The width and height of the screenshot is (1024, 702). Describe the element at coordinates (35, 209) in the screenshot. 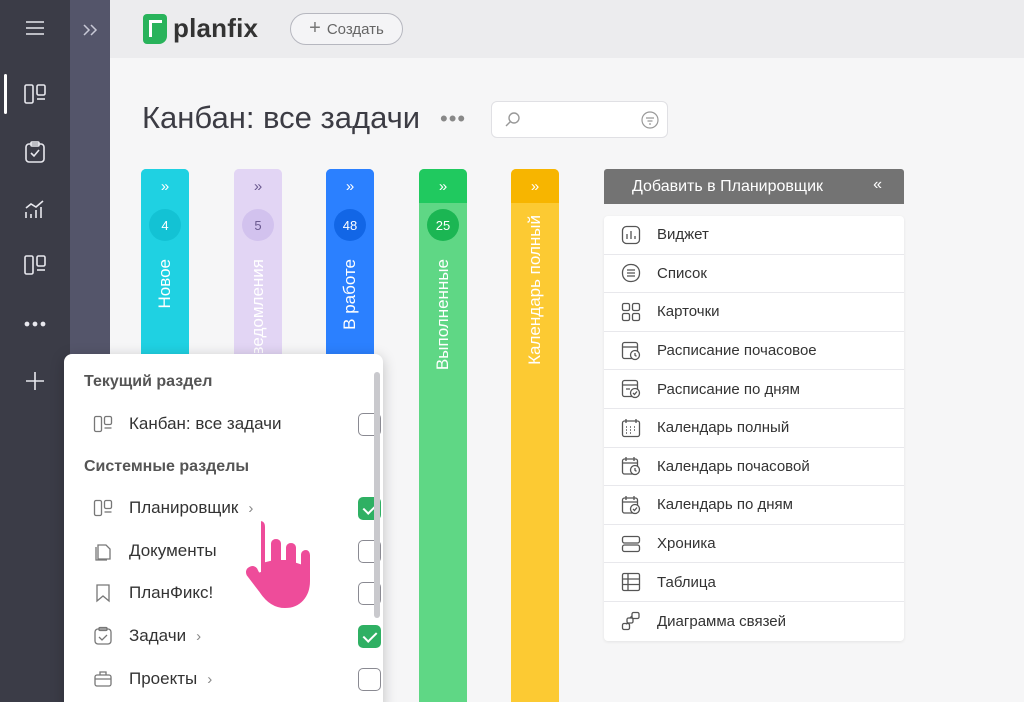

I see `analytics-icon` at that location.